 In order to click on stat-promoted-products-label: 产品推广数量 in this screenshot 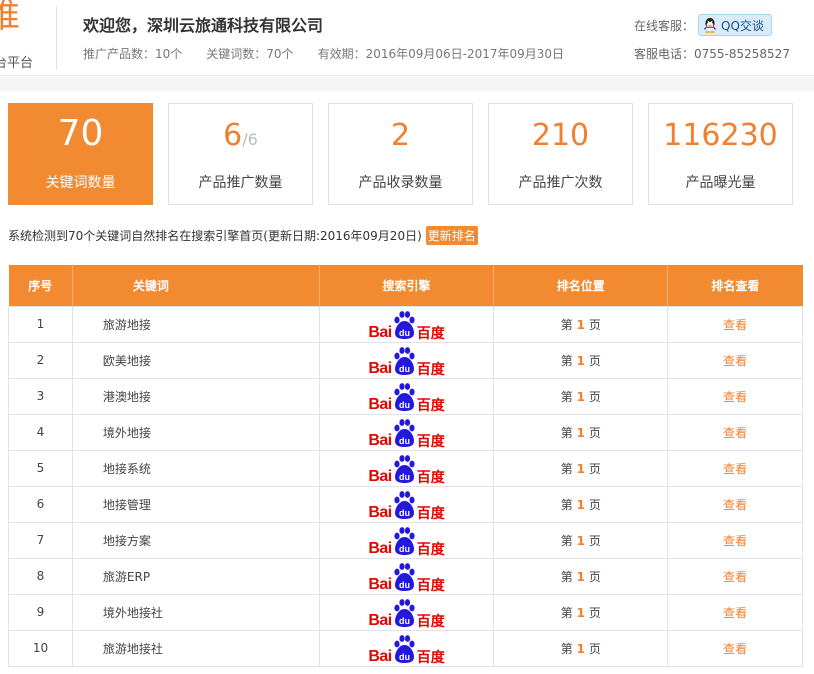, I will do `click(240, 183)`.